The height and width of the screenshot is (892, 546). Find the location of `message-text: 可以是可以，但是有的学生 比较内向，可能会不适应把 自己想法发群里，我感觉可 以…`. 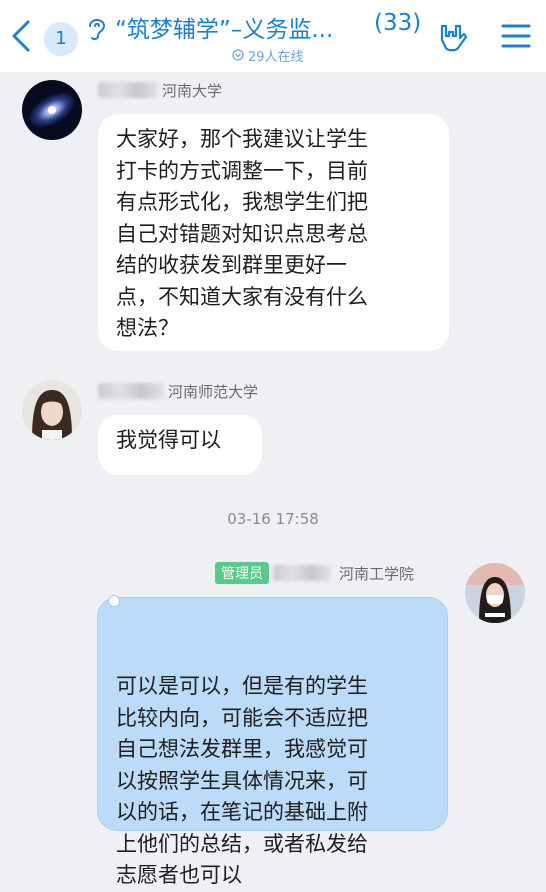

message-text: 可以是可以，但是有的学生 比较内向，可能会不适应把 自己想法发群里，我感觉可 以… is located at coordinates (242, 780).